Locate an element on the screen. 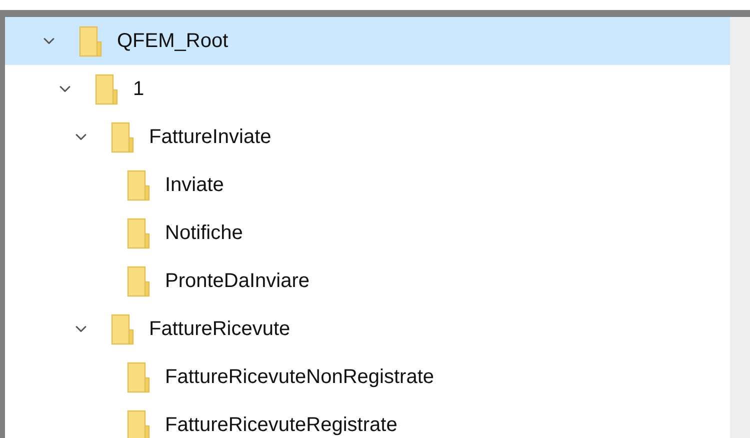 The height and width of the screenshot is (438, 750). folder-label: QFEM_Root is located at coordinates (172, 41).